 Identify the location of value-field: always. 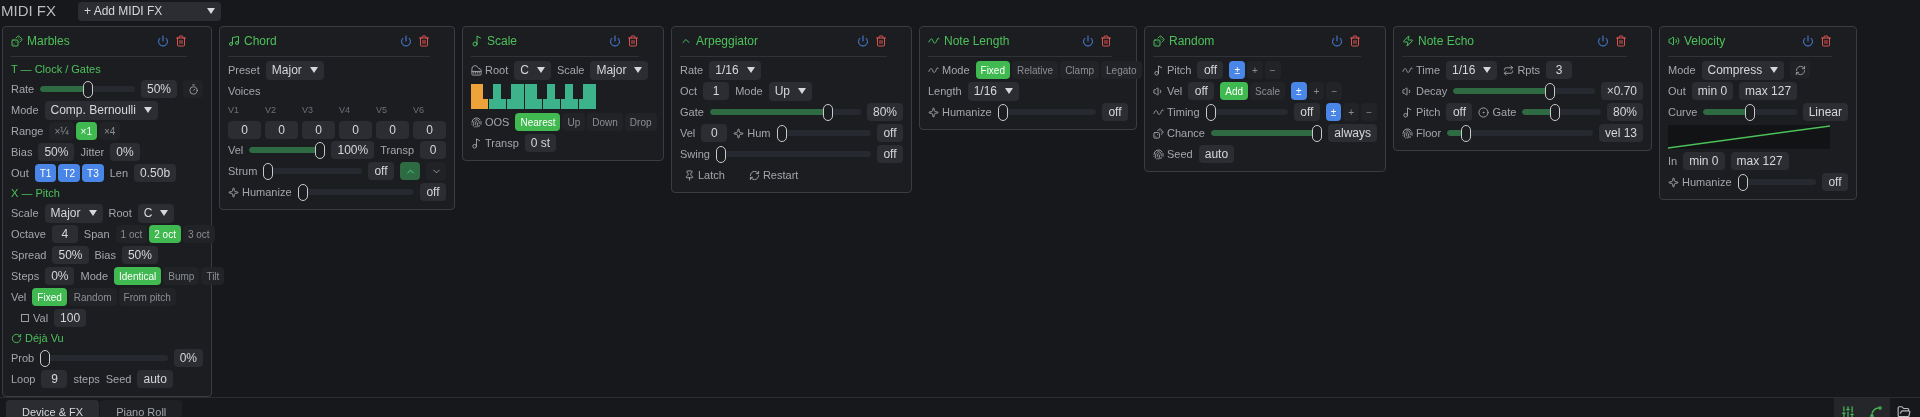
(1352, 133).